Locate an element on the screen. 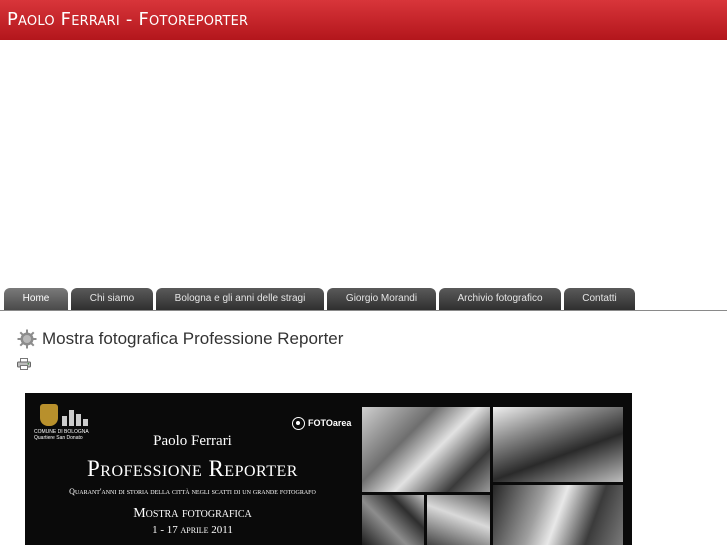 This screenshot has height=545, width=727. nav-tab-home: Home is located at coordinates (36, 299).